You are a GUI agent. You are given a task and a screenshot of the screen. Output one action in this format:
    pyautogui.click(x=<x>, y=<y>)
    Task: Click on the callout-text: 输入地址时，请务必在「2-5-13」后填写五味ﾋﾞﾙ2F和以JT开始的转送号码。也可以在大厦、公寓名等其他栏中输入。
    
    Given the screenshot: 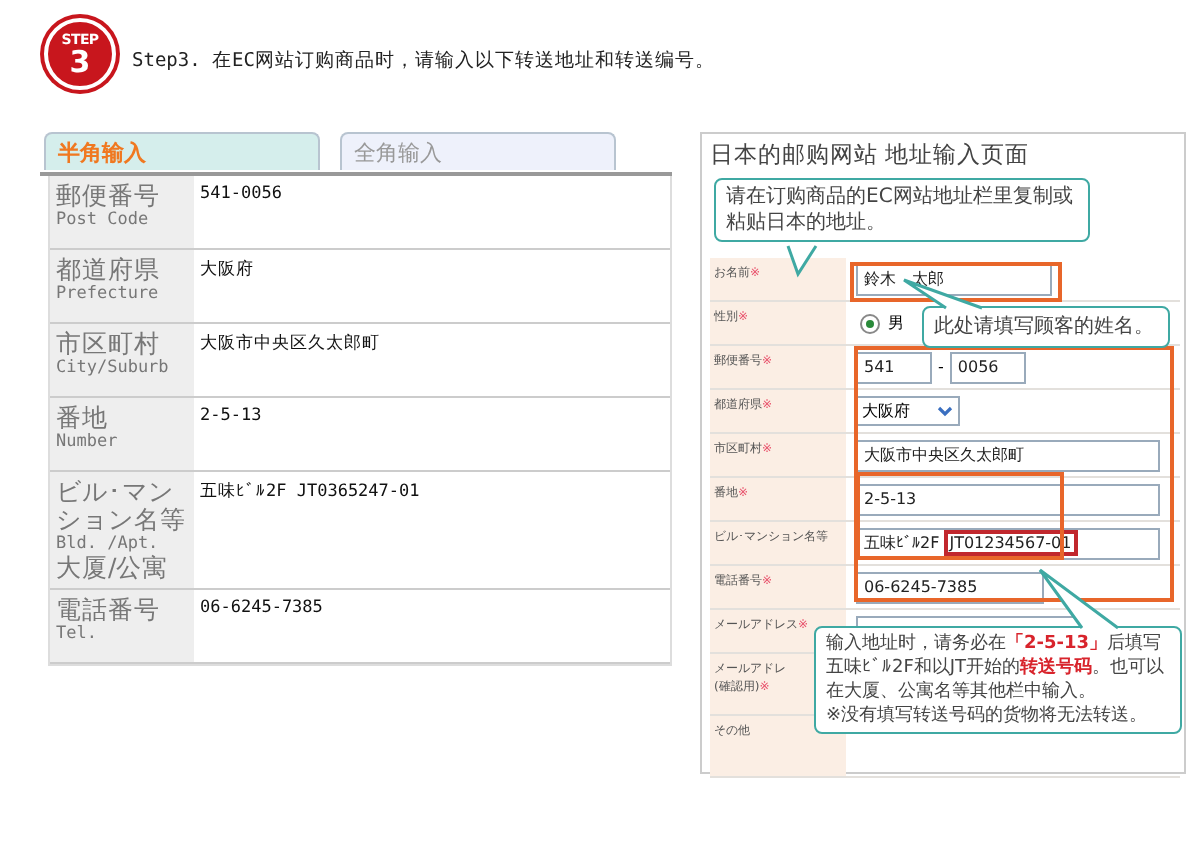 What is the action you would take?
    pyautogui.click(x=996, y=668)
    